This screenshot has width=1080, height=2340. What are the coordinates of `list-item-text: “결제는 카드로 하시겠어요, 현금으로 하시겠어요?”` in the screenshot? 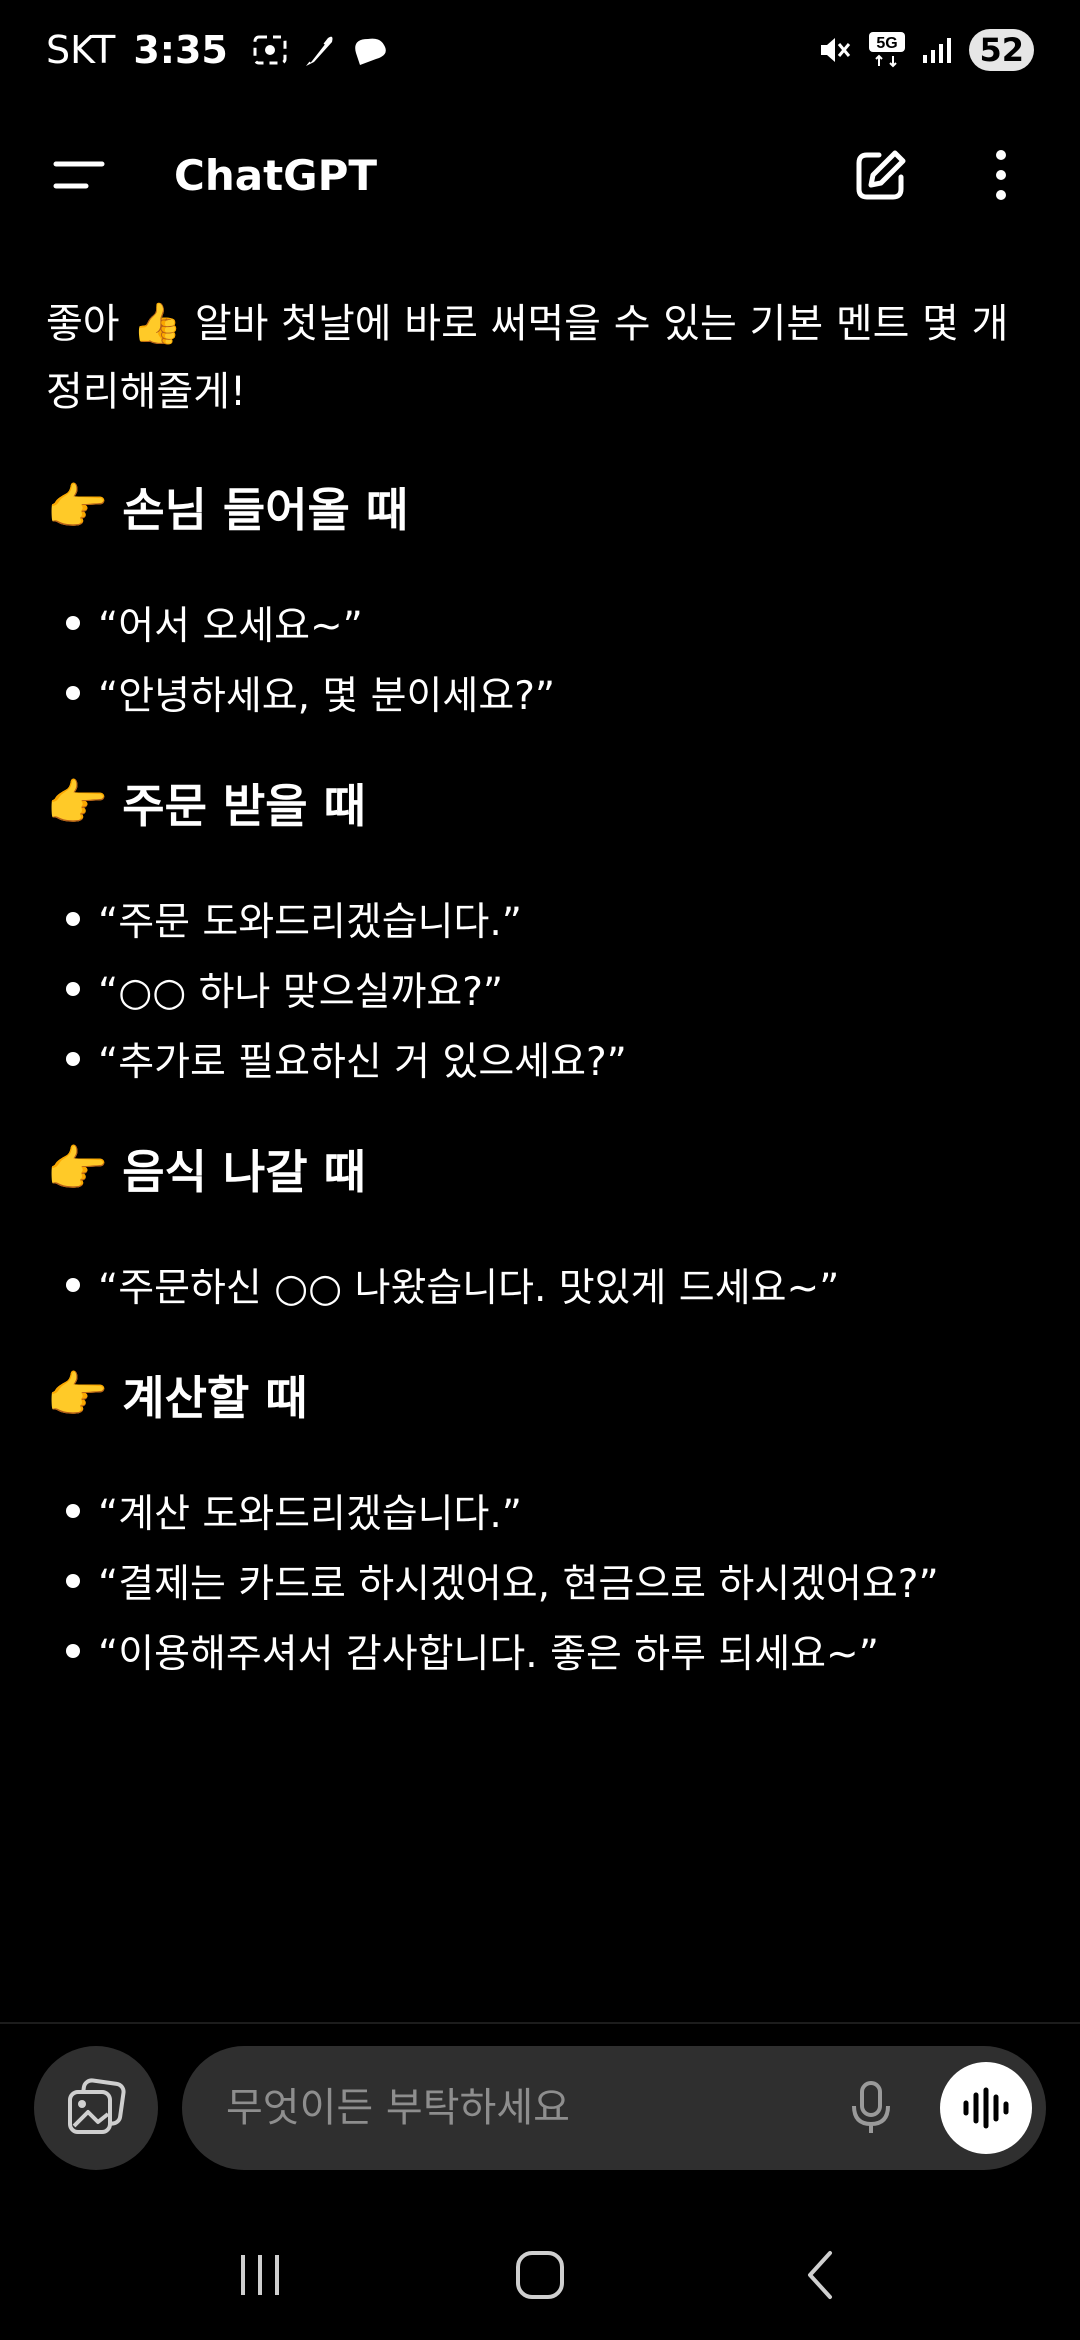 It's located at (518, 1584).